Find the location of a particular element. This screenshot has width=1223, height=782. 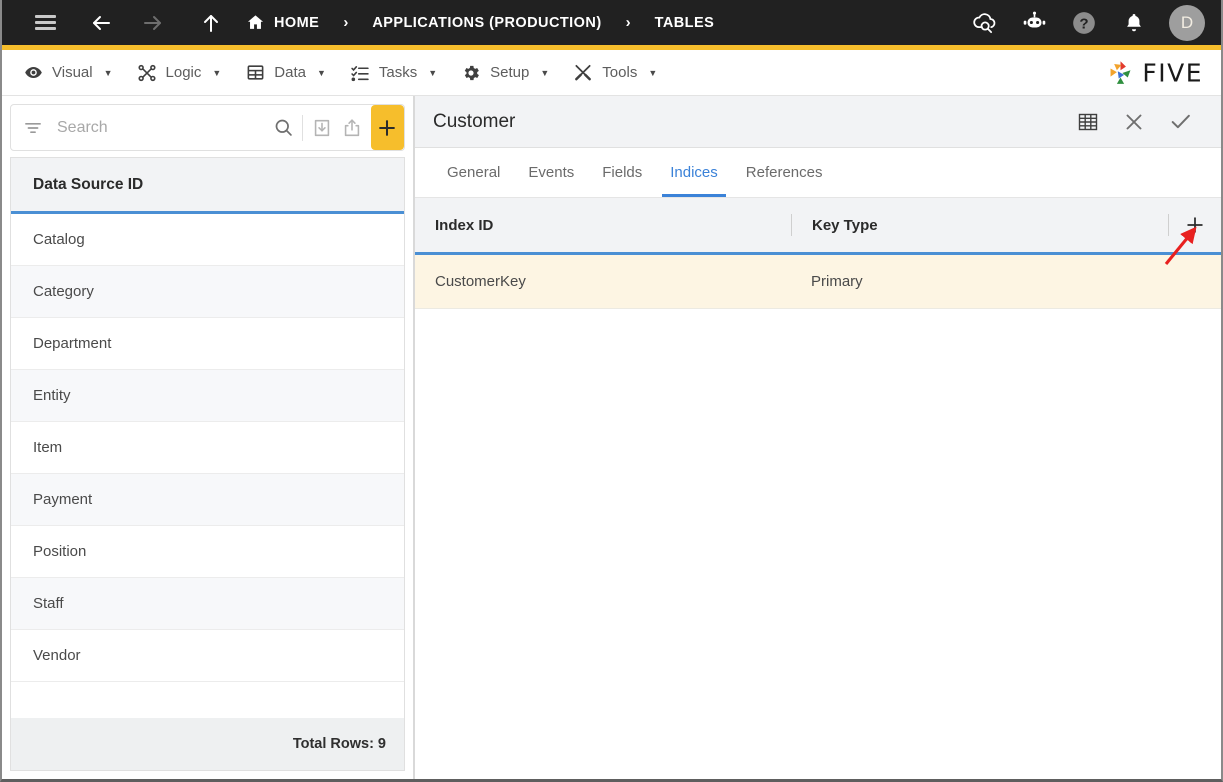

search-toolbar is located at coordinates (207, 126).